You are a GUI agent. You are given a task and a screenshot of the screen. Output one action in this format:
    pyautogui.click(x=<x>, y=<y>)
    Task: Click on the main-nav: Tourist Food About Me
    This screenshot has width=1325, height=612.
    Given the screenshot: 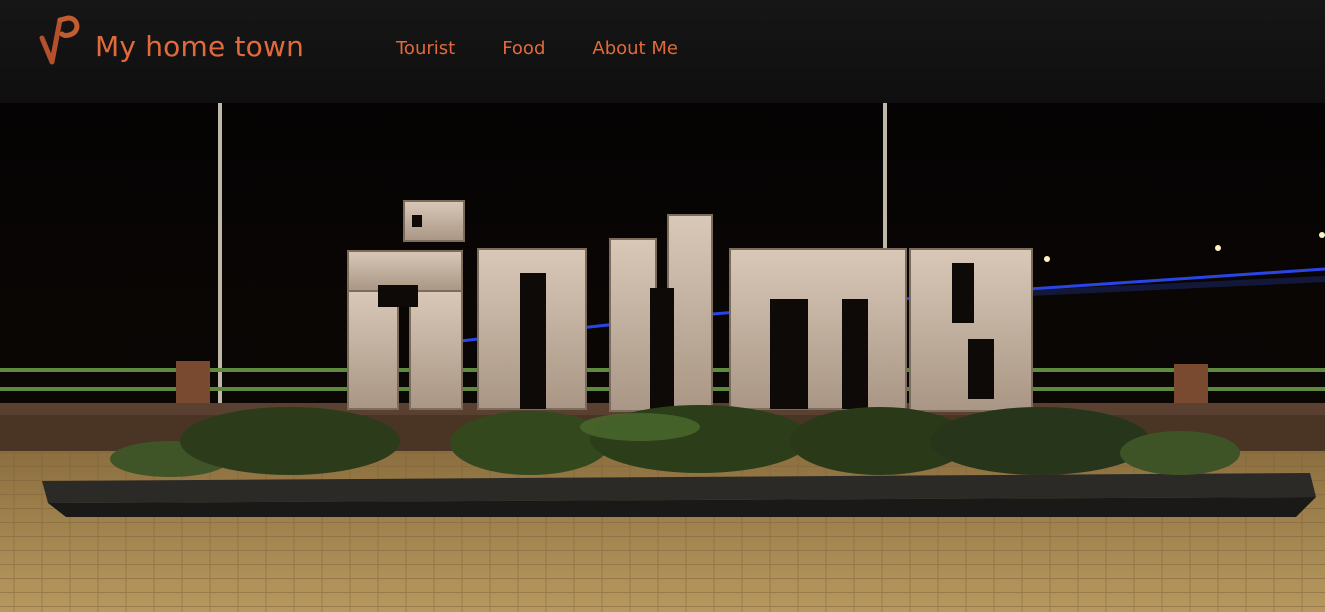 What is the action you would take?
    pyautogui.click(x=560, y=48)
    